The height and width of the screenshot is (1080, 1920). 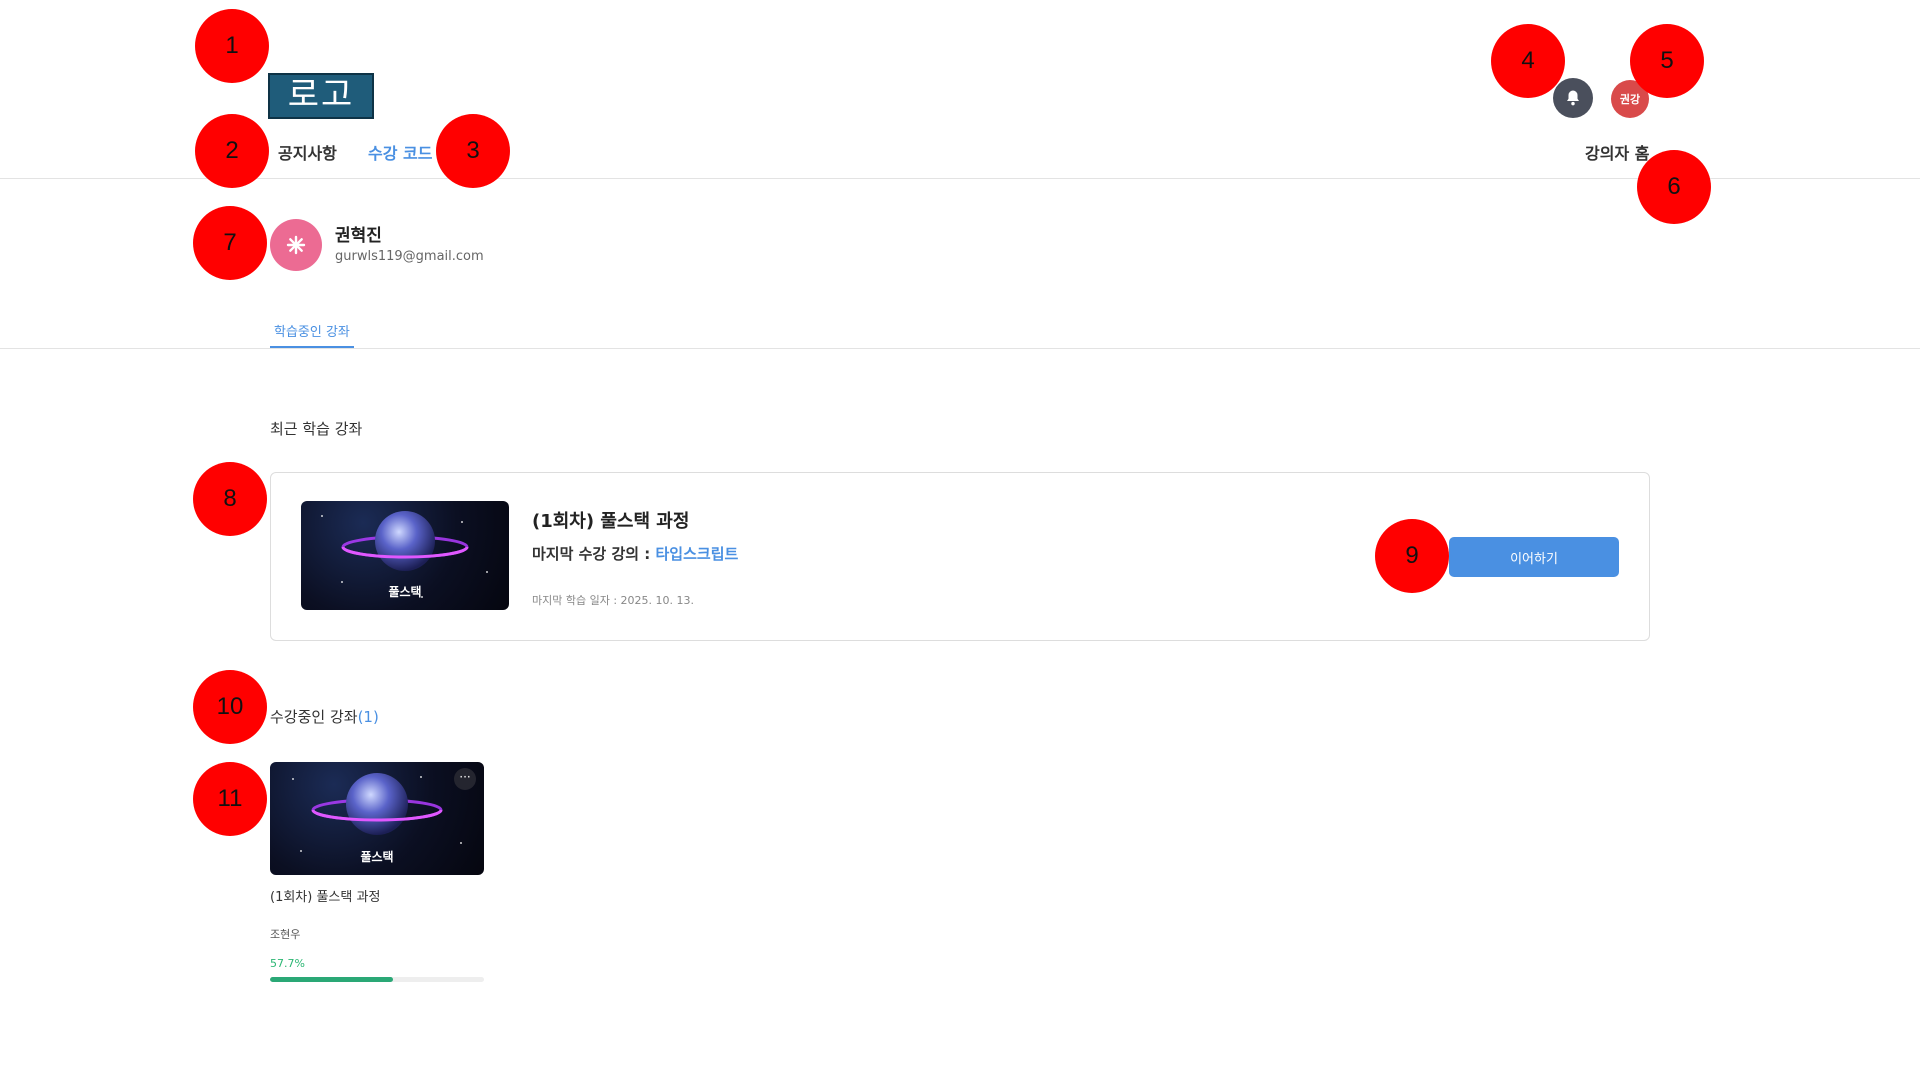 What do you see at coordinates (409, 256) in the screenshot?
I see `profile-email: gurwls119@gmail.com` at bounding box center [409, 256].